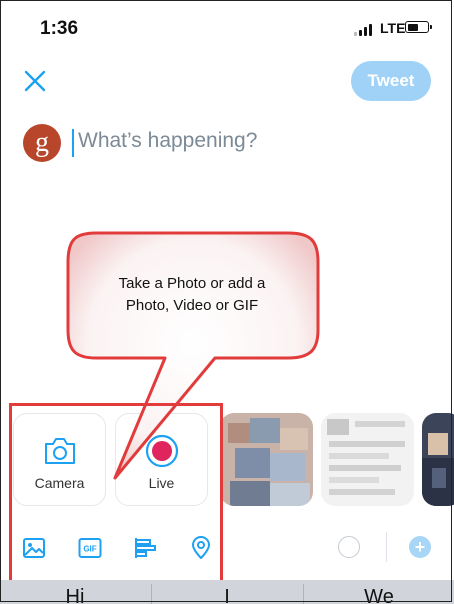  What do you see at coordinates (75, 592) in the screenshot?
I see `suggestion-item: Hi` at bounding box center [75, 592].